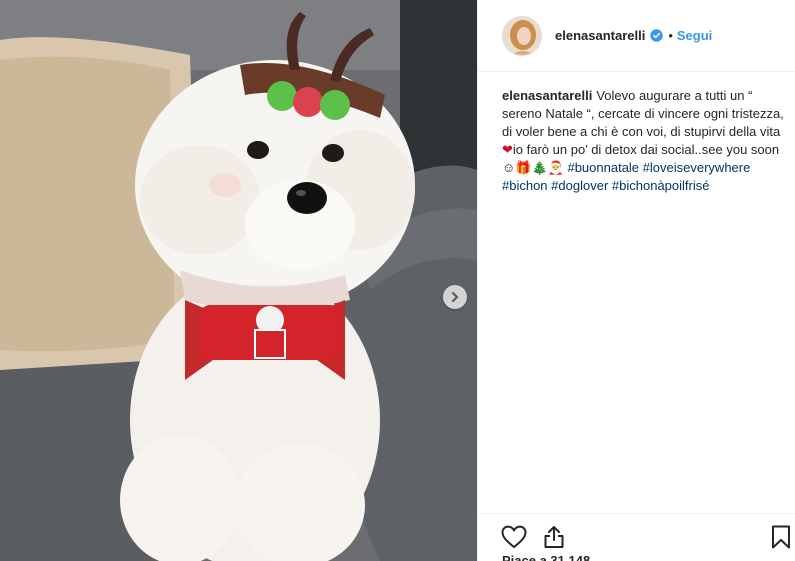  What do you see at coordinates (697, 167) in the screenshot?
I see `hashtag-link: #loveiseverywhere` at bounding box center [697, 167].